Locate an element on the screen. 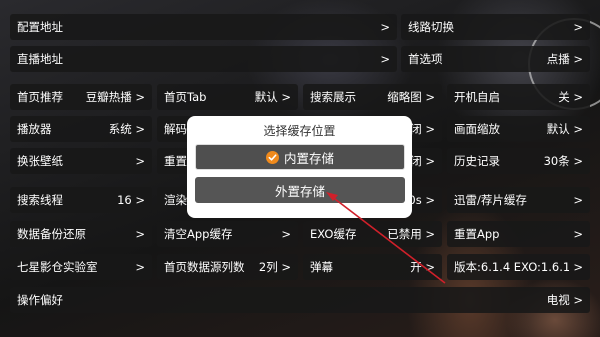 The width and height of the screenshot is (600, 337). setting-search-display: 搜索展示 缩略图 > is located at coordinates (372, 97).